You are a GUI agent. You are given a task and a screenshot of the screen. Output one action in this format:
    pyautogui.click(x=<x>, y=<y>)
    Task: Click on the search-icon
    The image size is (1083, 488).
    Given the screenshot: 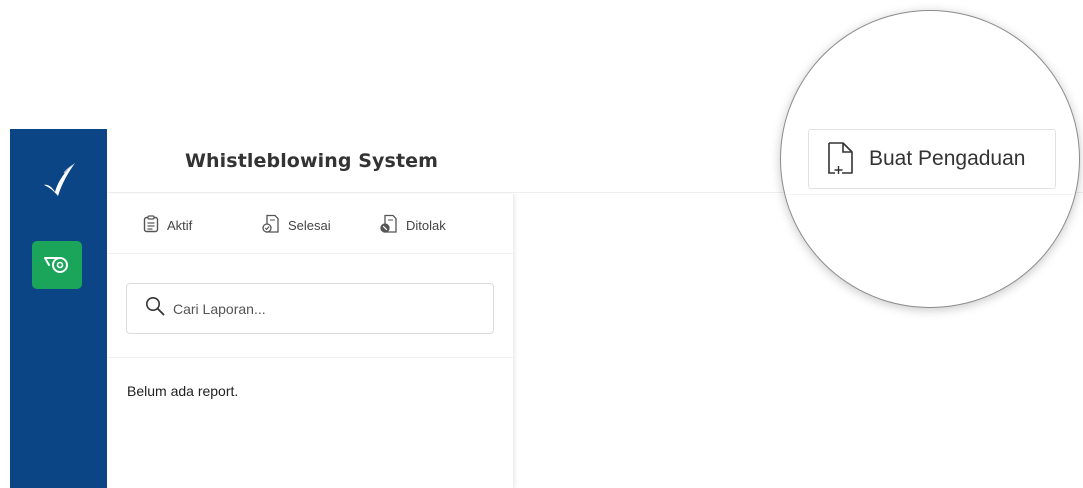 What is the action you would take?
    pyautogui.click(x=155, y=308)
    